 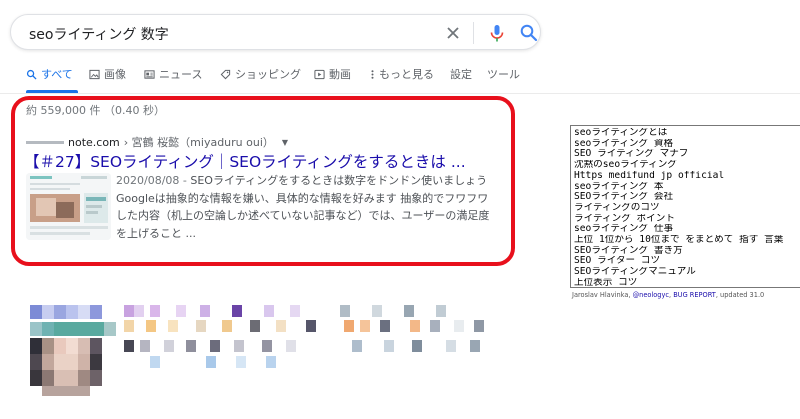 What do you see at coordinates (497, 33) in the screenshot?
I see `microphone-icon` at bounding box center [497, 33].